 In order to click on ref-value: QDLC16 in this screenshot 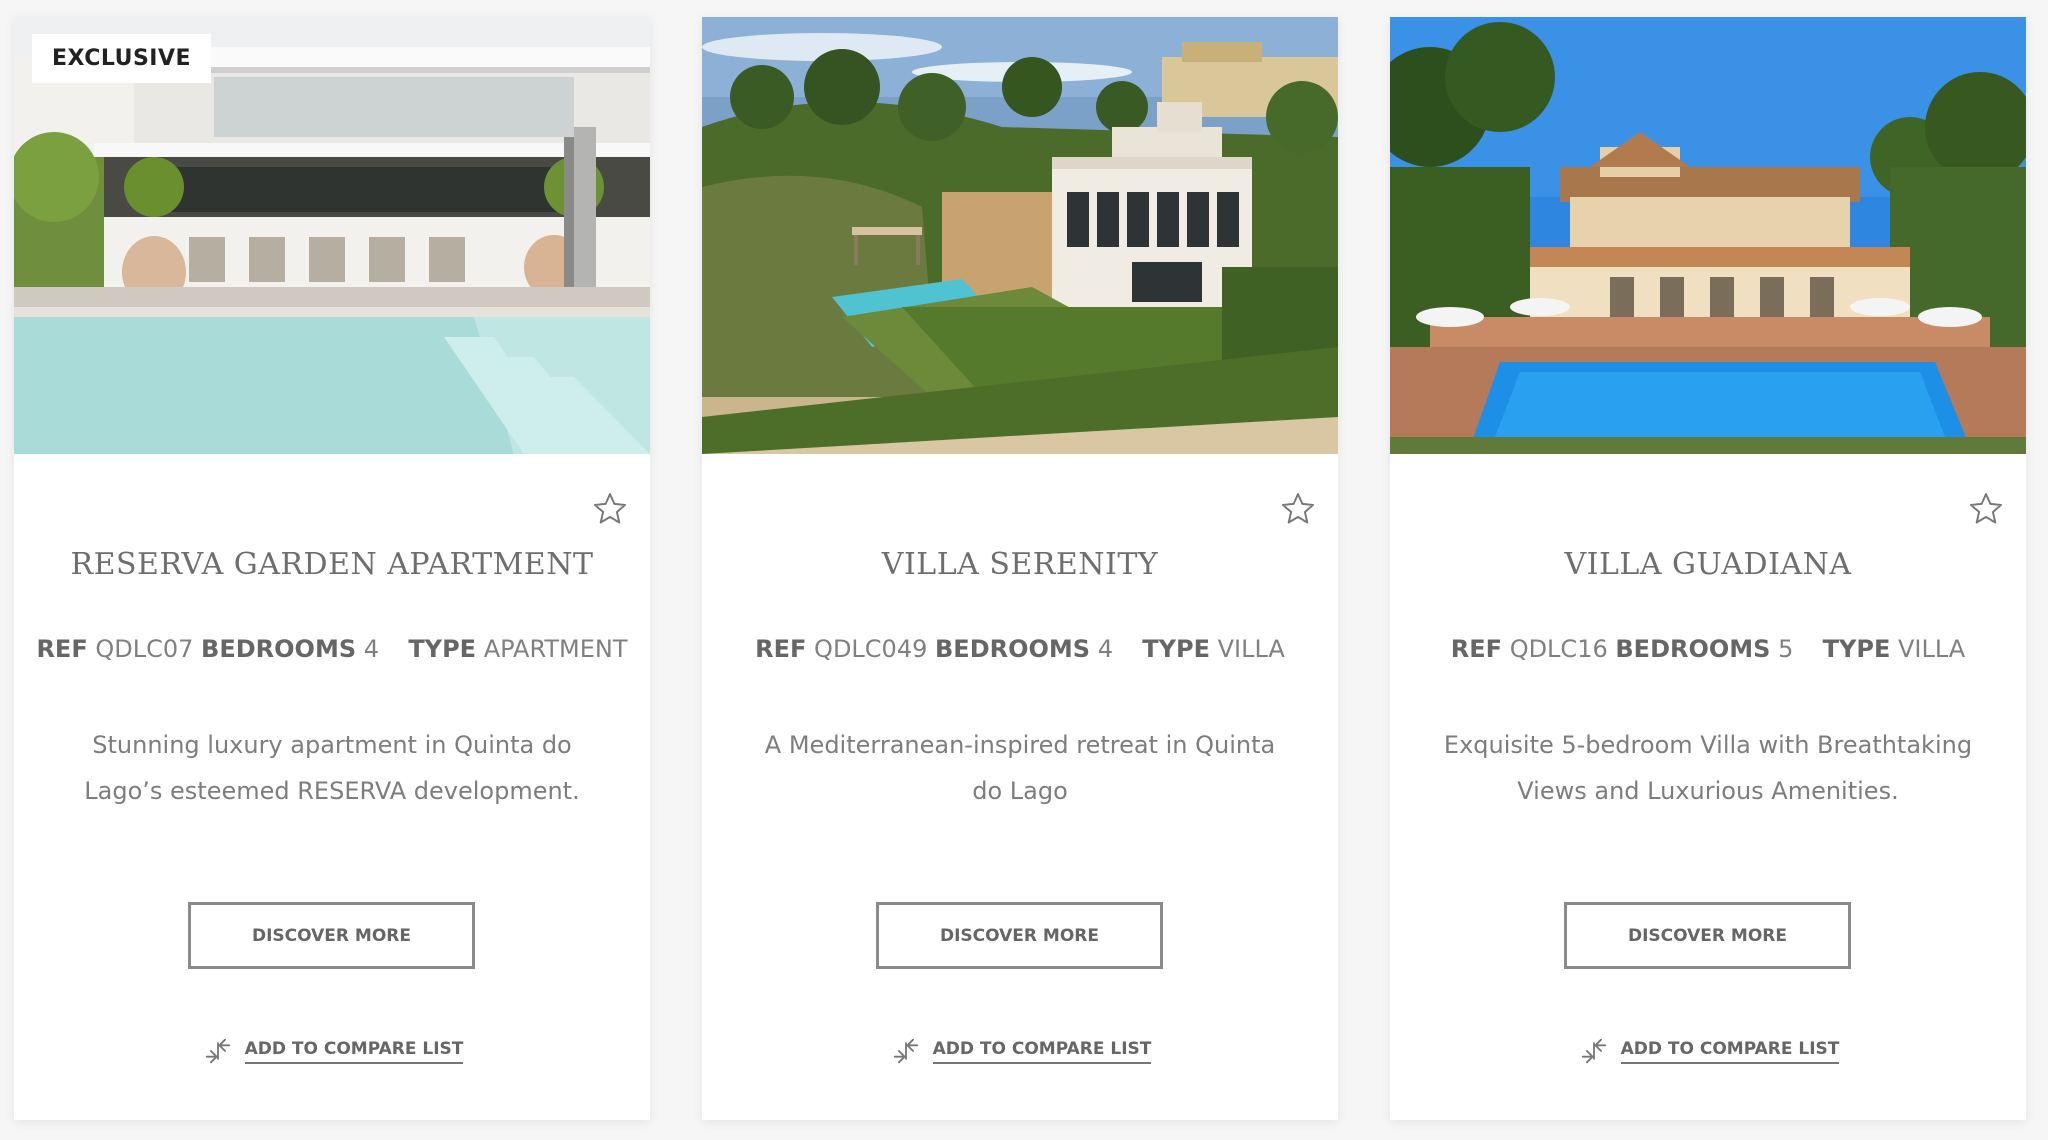, I will do `click(1558, 649)`.